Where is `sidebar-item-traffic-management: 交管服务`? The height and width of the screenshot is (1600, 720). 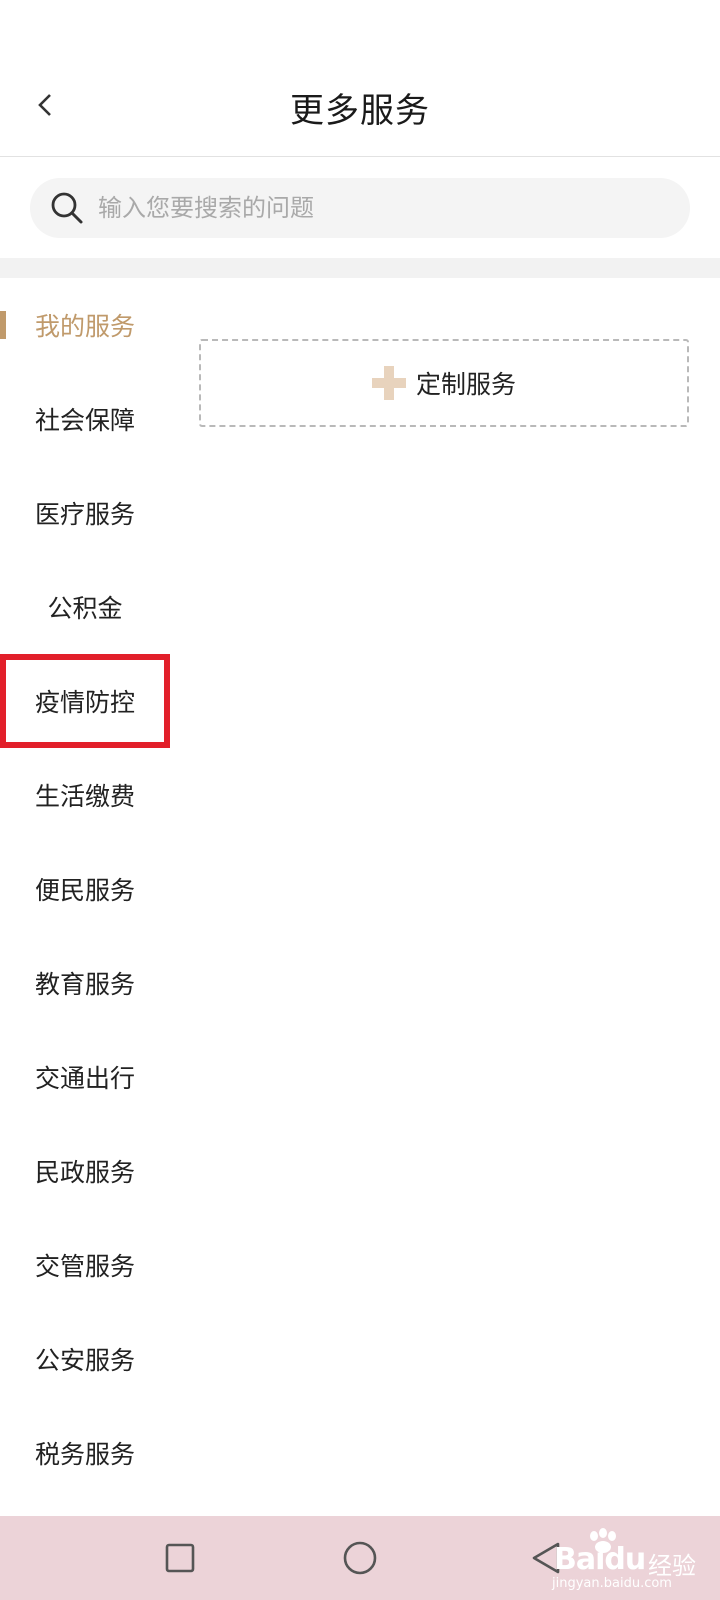 sidebar-item-traffic-management: 交管服务 is located at coordinates (85, 1265).